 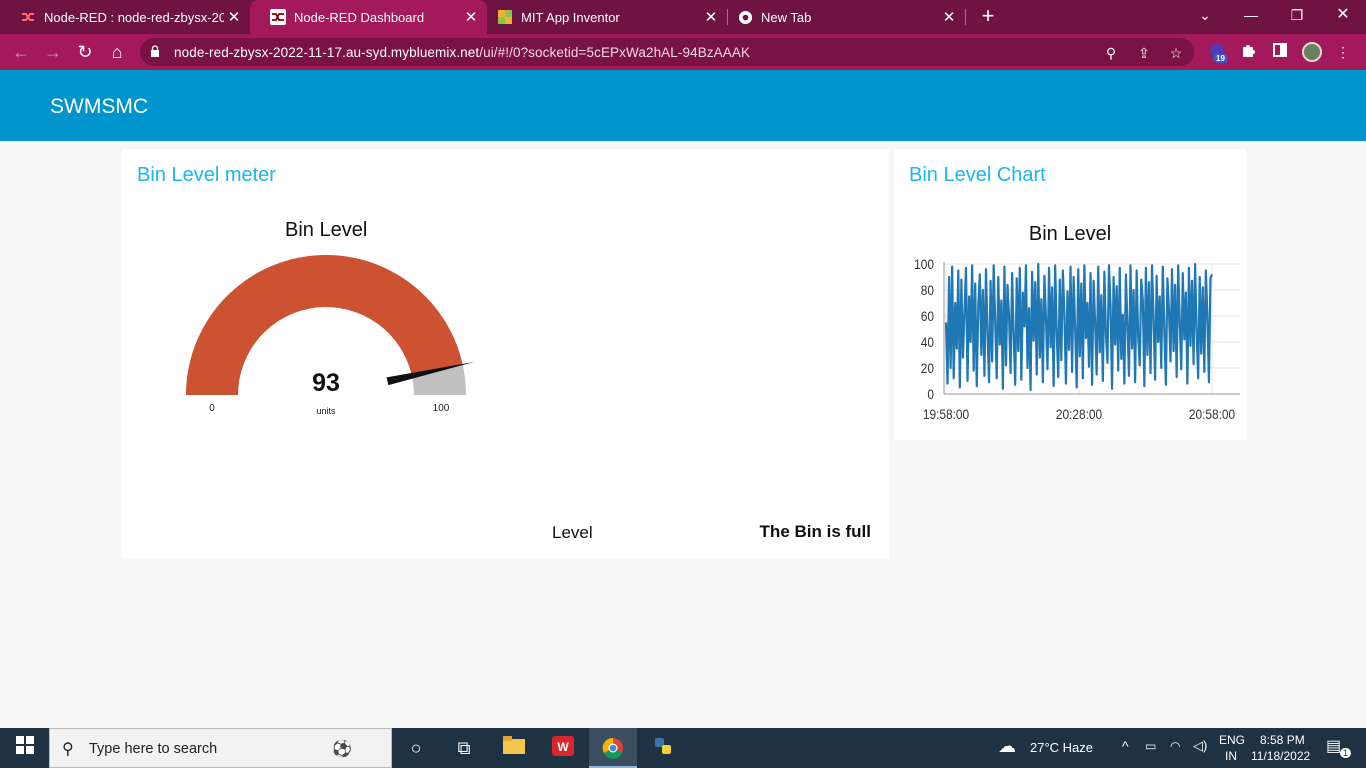 What do you see at coordinates (1150, 746) in the screenshot?
I see `battery-icon: ▭` at bounding box center [1150, 746].